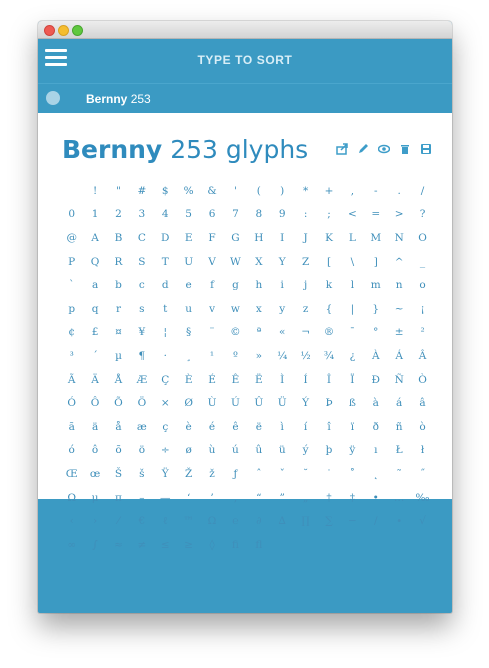  Describe the element at coordinates (258, 380) in the screenshot. I see `glyph-cell: Ë` at that location.